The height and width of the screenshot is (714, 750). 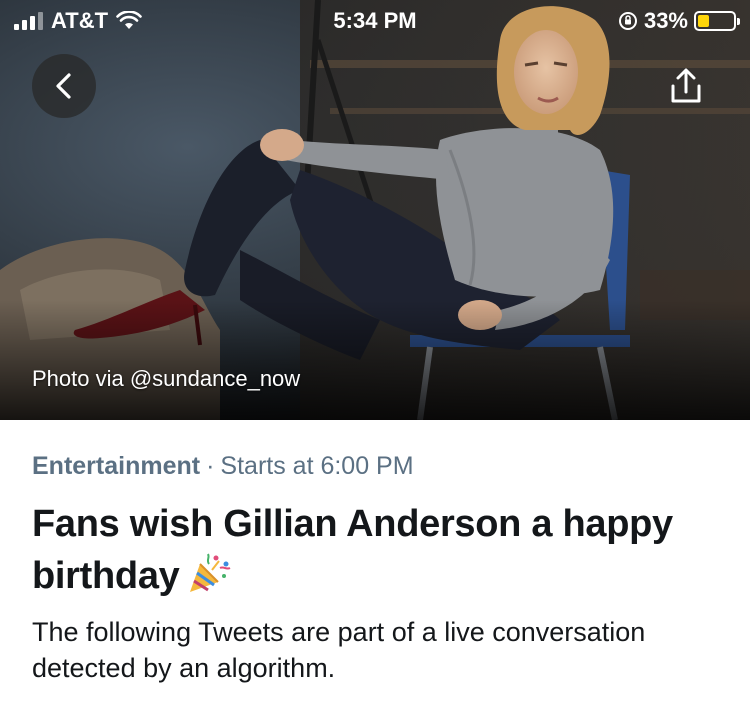 What do you see at coordinates (665, 20) in the screenshot?
I see `battery-percent: 33%` at bounding box center [665, 20].